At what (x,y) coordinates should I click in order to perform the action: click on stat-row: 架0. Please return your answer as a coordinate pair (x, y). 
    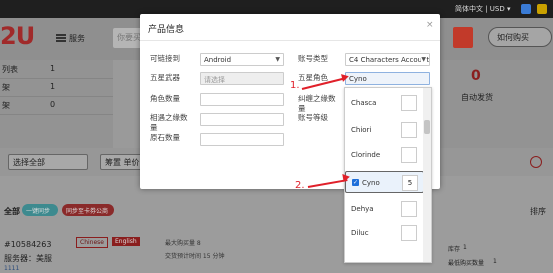
    Looking at the image, I should click on (56, 105).